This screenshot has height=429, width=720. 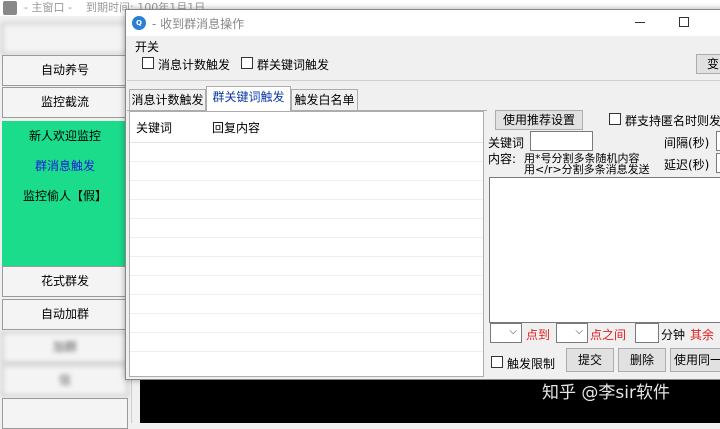 What do you see at coordinates (531, 364) in the screenshot?
I see `trigger-limit-label: 触发限制` at bounding box center [531, 364].